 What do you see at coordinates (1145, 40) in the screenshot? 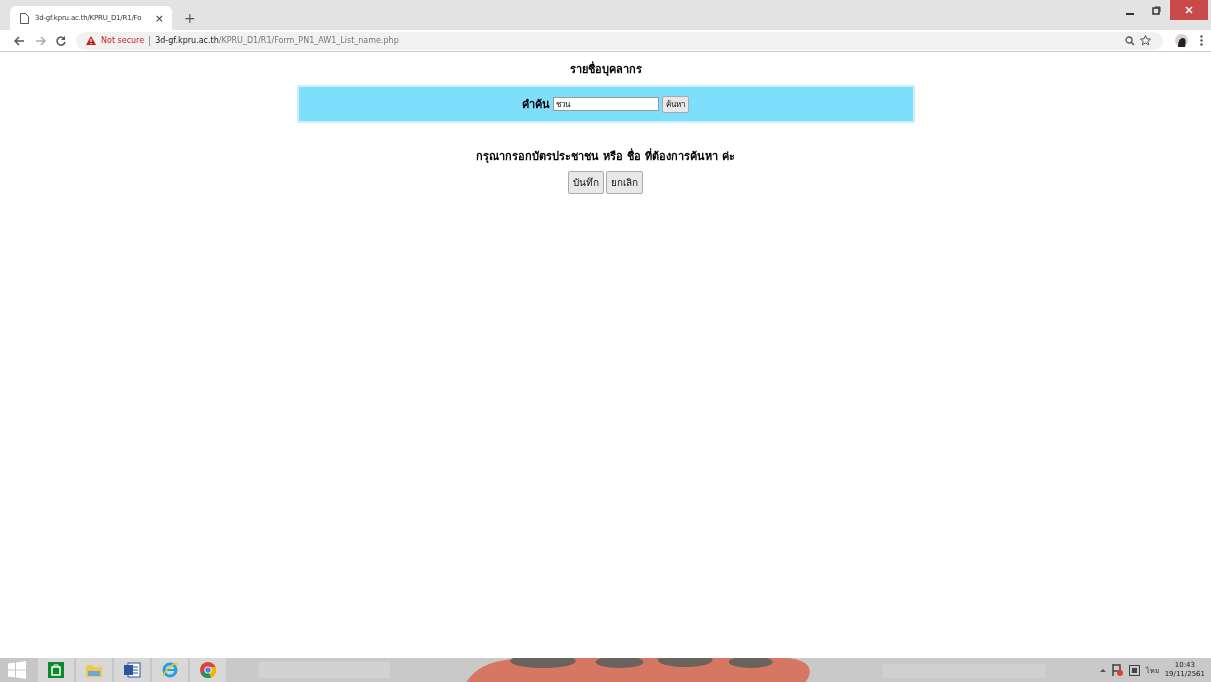
I see `star-icon` at bounding box center [1145, 40].